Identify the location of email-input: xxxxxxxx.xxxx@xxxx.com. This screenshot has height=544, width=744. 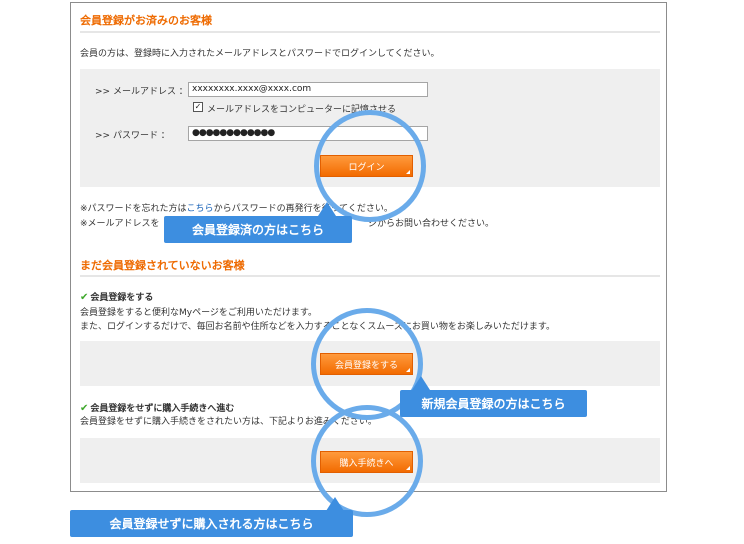
(308, 89).